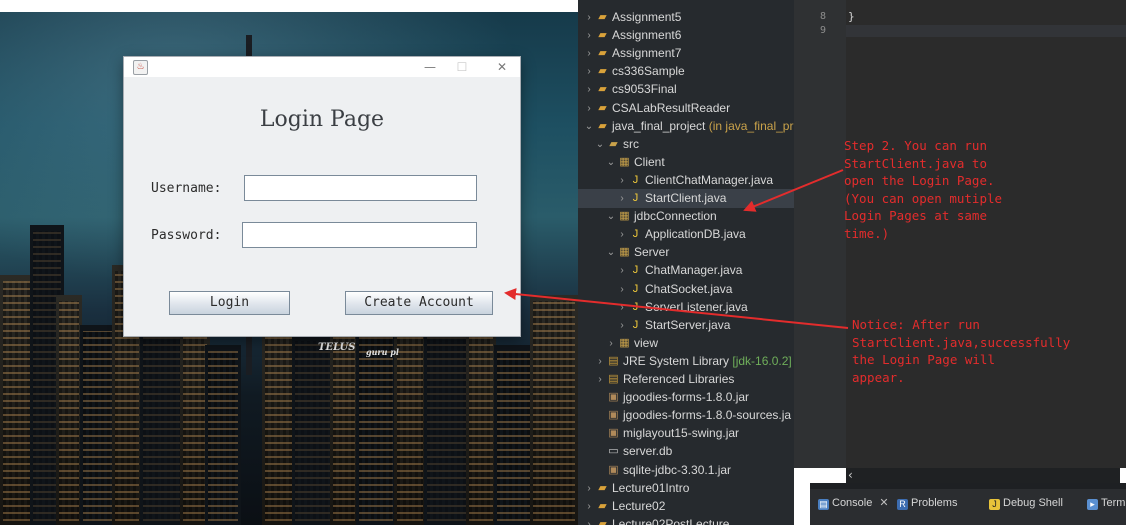 The height and width of the screenshot is (525, 1126). I want to click on create-account-button: Create Account, so click(419, 303).